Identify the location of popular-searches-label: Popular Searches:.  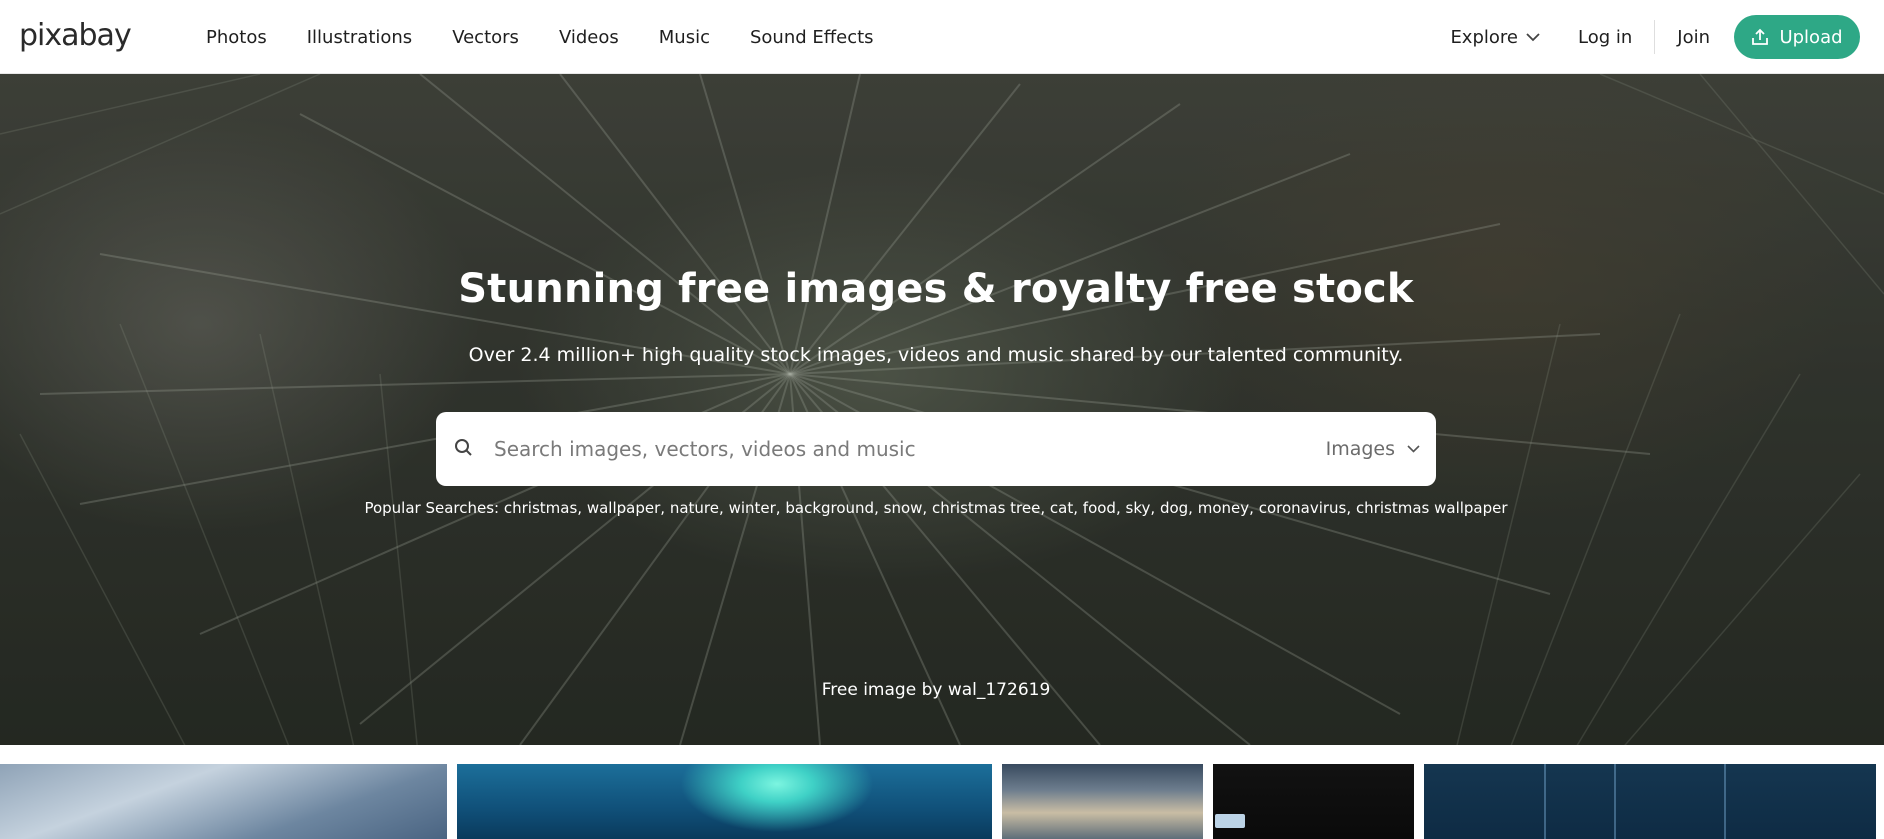
(432, 508).